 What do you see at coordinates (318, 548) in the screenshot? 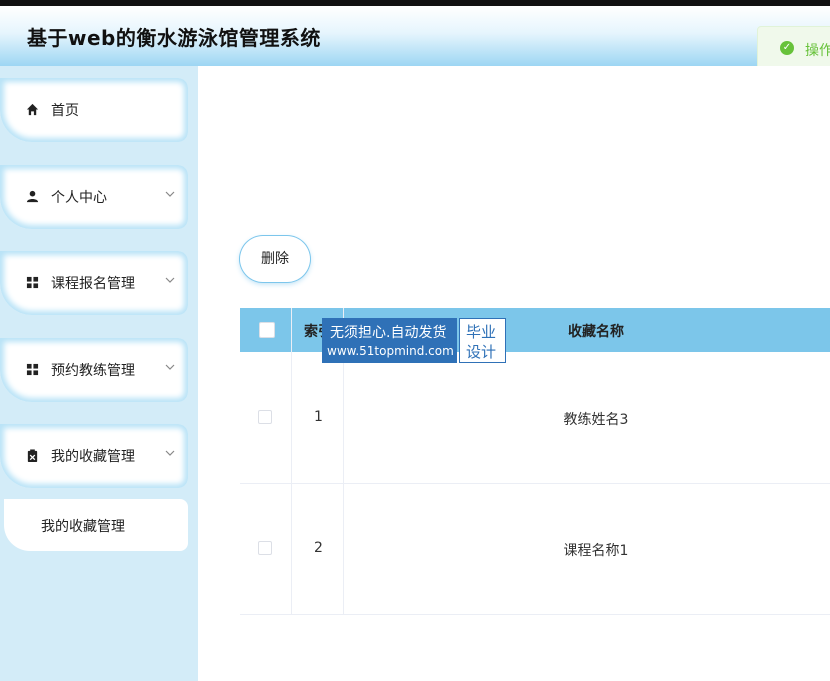
I see `row-index: 2` at bounding box center [318, 548].